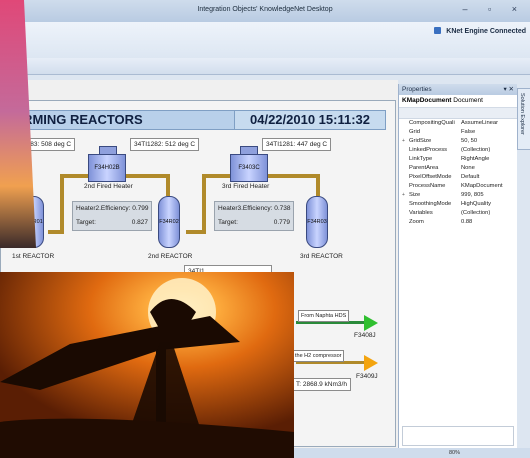  Describe the element at coordinates (107, 168) in the screenshot. I see `heater2: F34H02B` at that location.